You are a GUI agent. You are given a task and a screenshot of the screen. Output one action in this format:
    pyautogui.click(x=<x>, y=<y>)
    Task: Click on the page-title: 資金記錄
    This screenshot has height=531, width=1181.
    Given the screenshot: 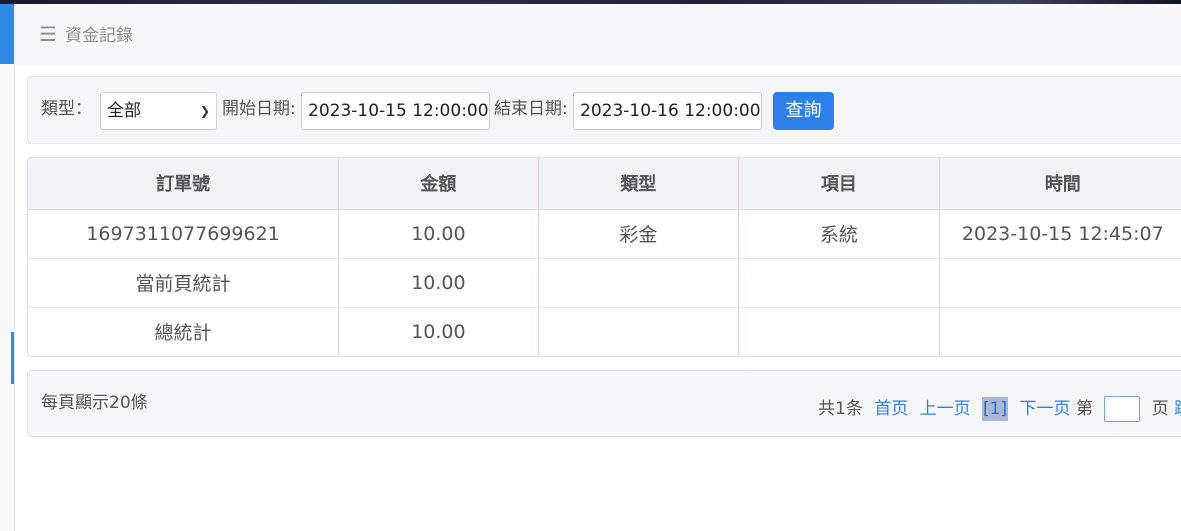 What is the action you would take?
    pyautogui.click(x=99, y=36)
    